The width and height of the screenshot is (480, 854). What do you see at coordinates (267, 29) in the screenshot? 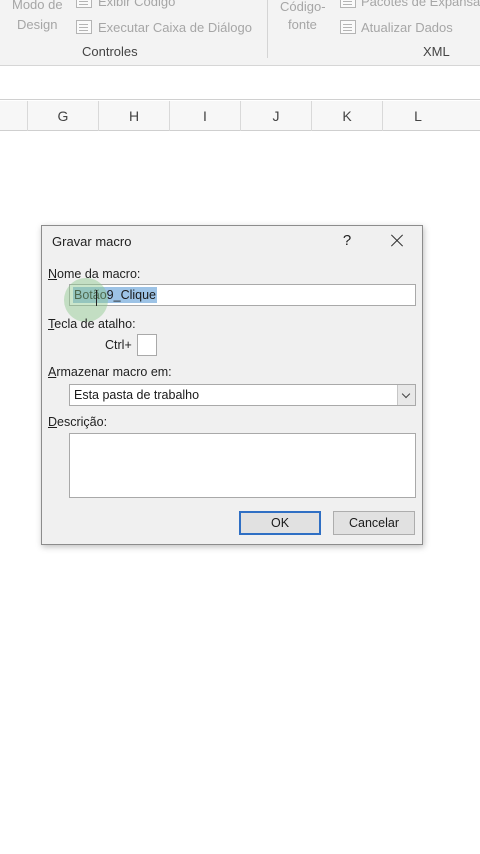
I see `ribbon-separator` at bounding box center [267, 29].